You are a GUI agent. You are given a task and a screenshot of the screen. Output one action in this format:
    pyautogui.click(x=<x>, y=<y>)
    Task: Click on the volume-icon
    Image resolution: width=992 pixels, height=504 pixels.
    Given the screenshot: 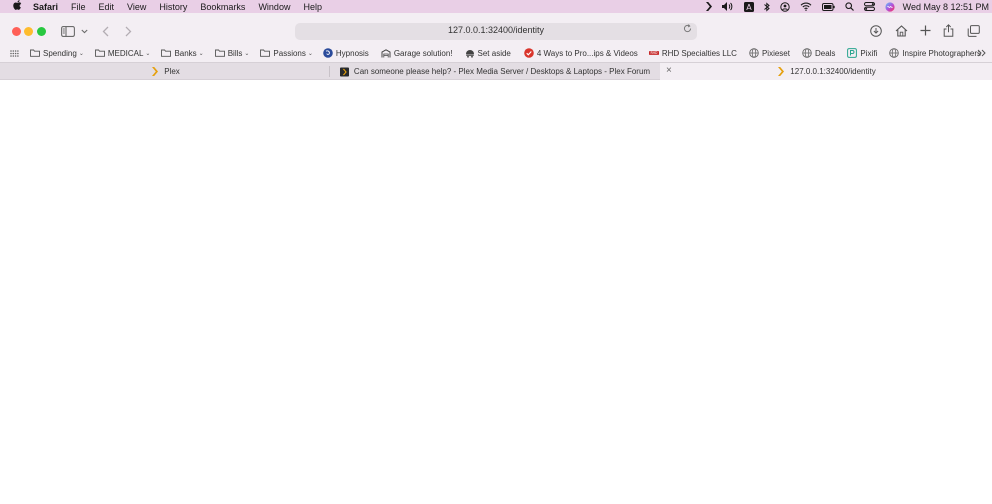 What is the action you would take?
    pyautogui.click(x=727, y=6)
    